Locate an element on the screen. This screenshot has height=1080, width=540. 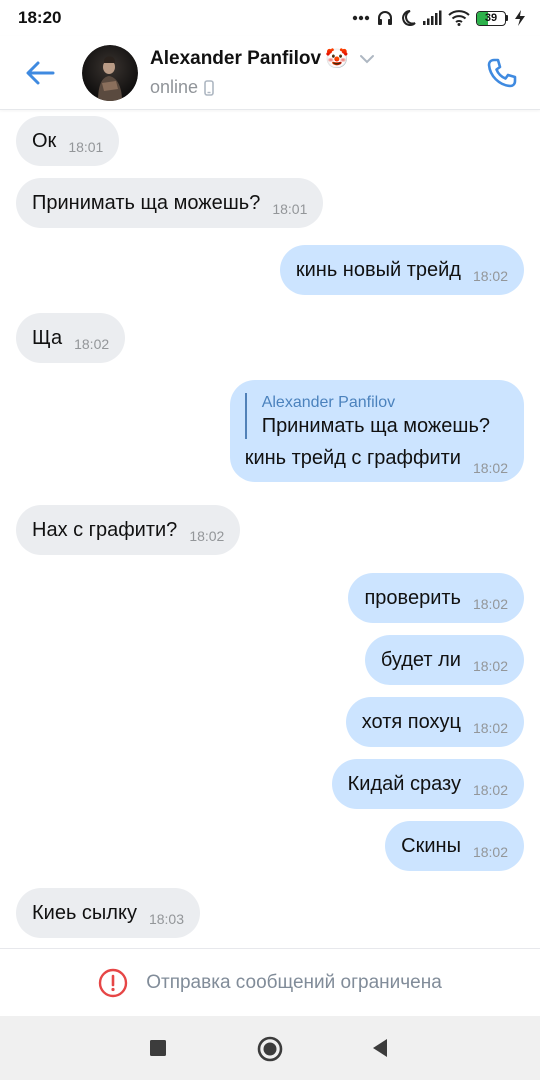
message-bubble: Ок 18:01 is located at coordinates (68, 141).